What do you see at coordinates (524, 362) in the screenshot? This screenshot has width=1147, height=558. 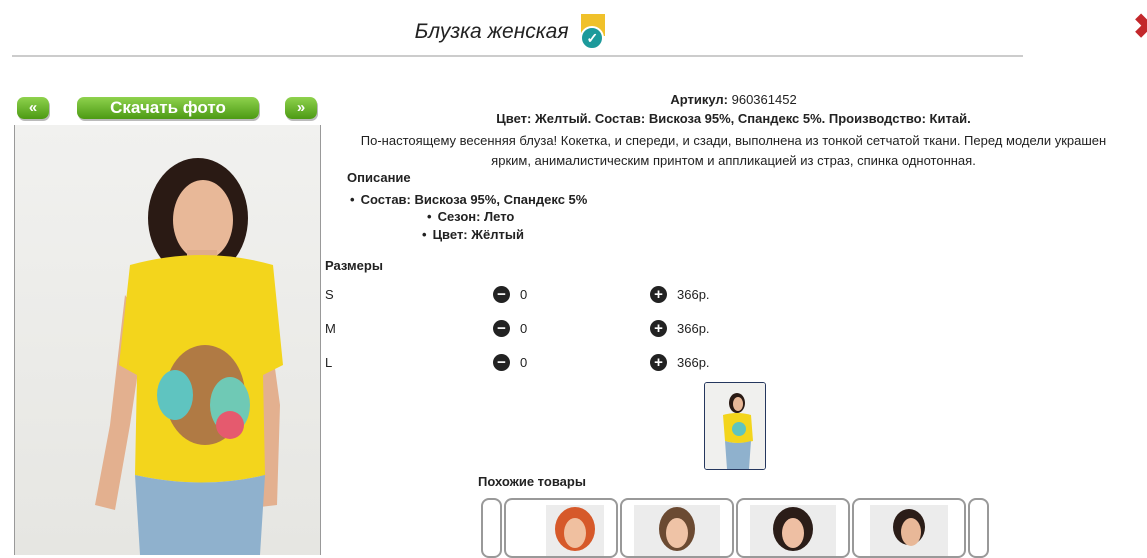 I see `qty-l: 0` at bounding box center [524, 362].